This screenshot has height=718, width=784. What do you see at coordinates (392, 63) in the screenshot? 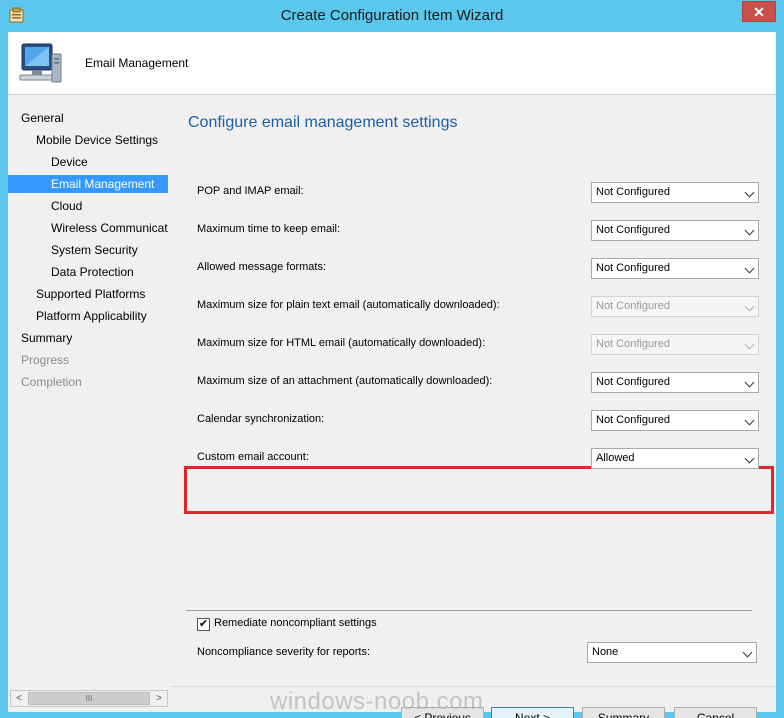
I see `header-banner: Email Management` at bounding box center [392, 63].